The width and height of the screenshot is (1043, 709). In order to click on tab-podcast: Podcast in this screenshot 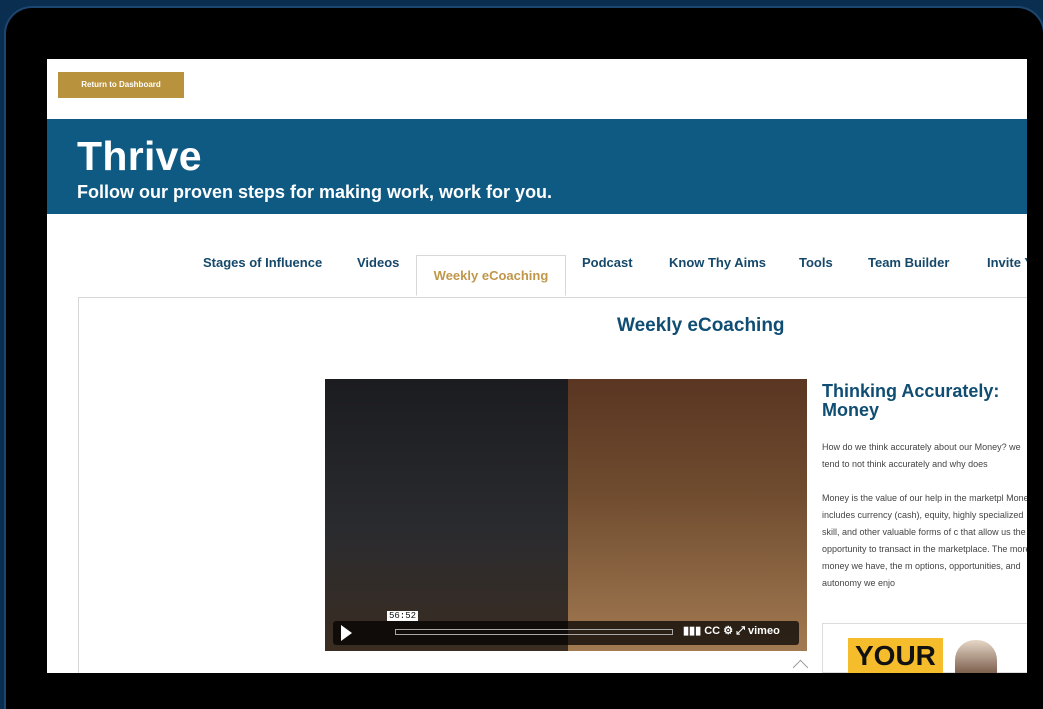, I will do `click(607, 276)`.